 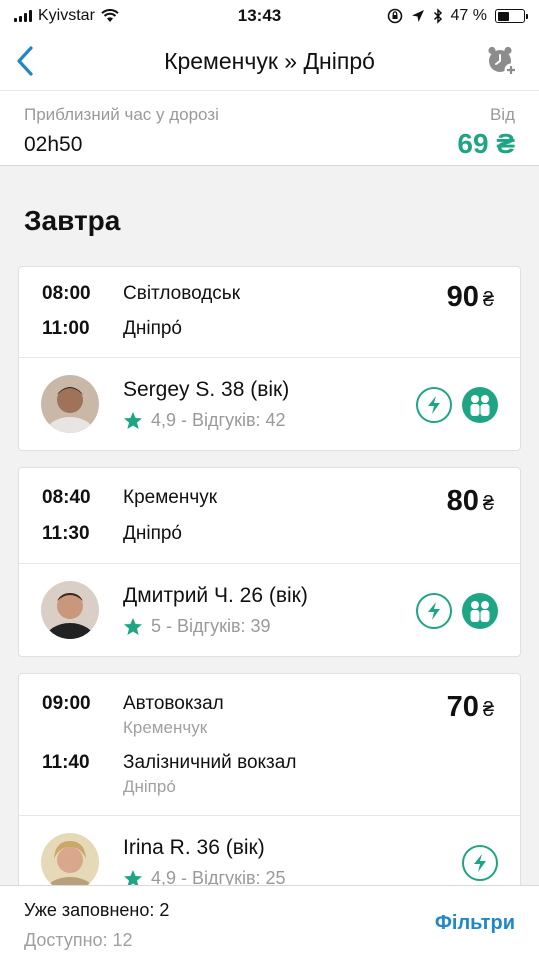 What do you see at coordinates (215, 595) in the screenshot?
I see `driver-name: Дмитрий Ч. 26 (вік)` at bounding box center [215, 595].